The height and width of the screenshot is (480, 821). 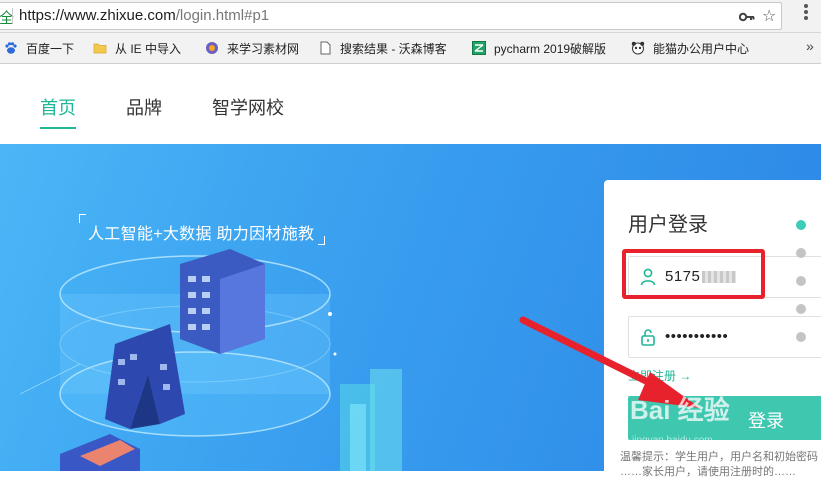 I want to click on login-title: 用户登录, so click(x=668, y=225).